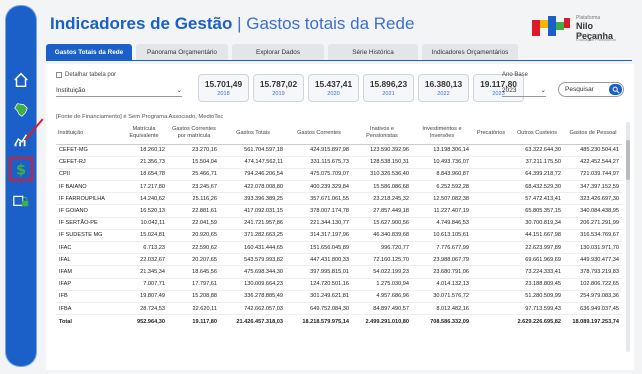 Image resolution: width=642 pixels, height=374 pixels. I want to click on table-scrollbar, so click(628, 237).